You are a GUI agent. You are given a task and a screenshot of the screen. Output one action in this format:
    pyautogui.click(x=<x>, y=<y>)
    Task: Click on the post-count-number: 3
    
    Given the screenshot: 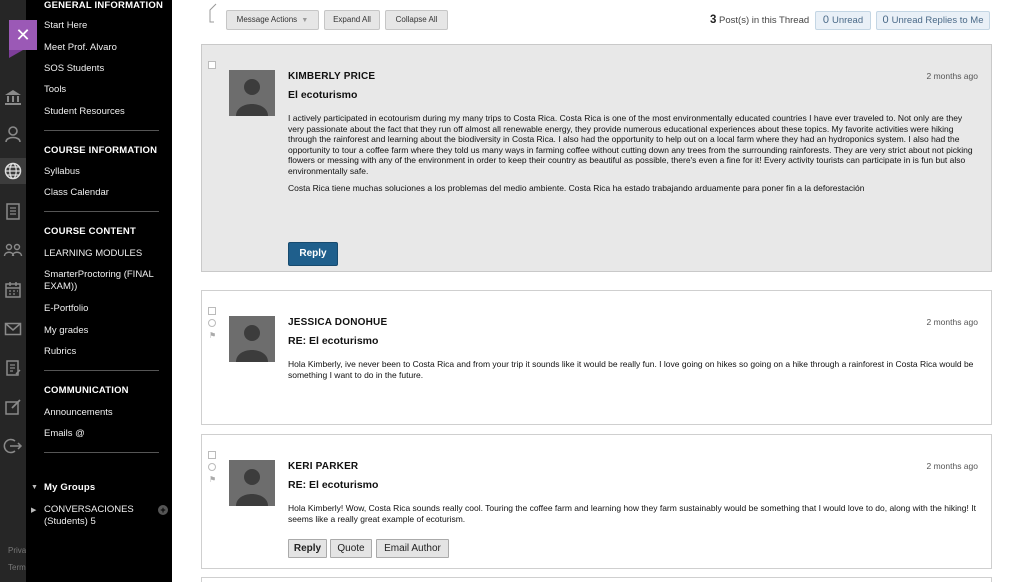 What is the action you would take?
    pyautogui.click(x=713, y=20)
    